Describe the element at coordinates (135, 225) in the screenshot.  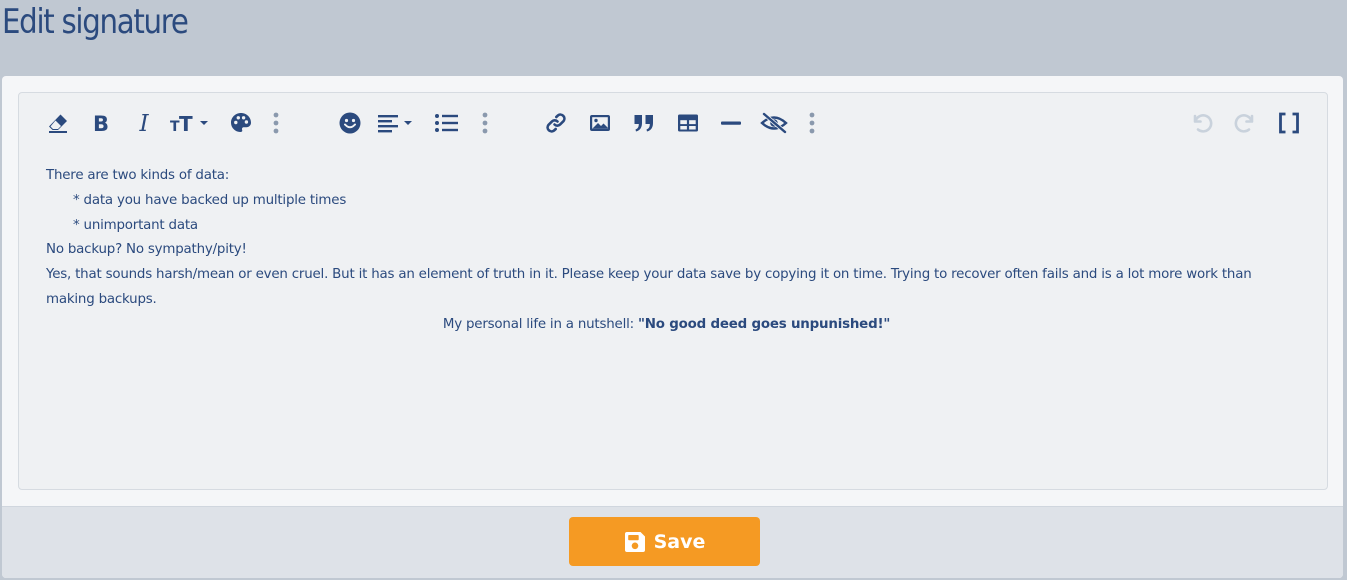
I see `signature-line: * unimportant data` at that location.